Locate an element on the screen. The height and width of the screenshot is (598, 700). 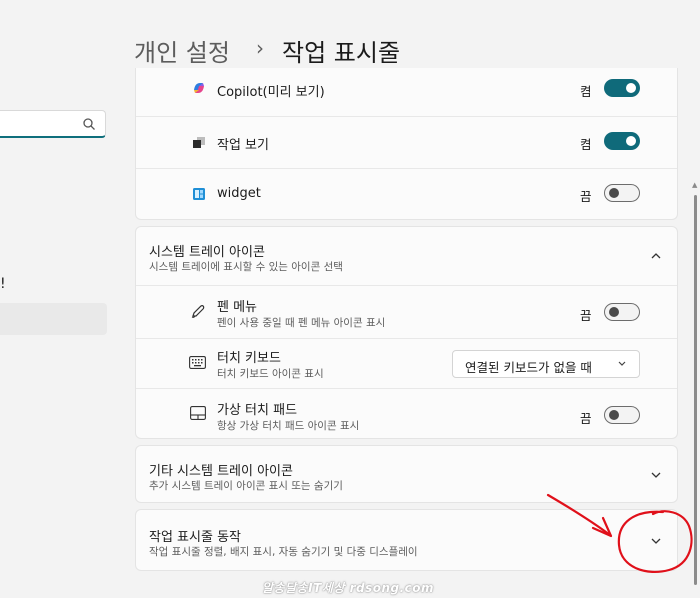
touchpad-icon is located at coordinates (198, 413).